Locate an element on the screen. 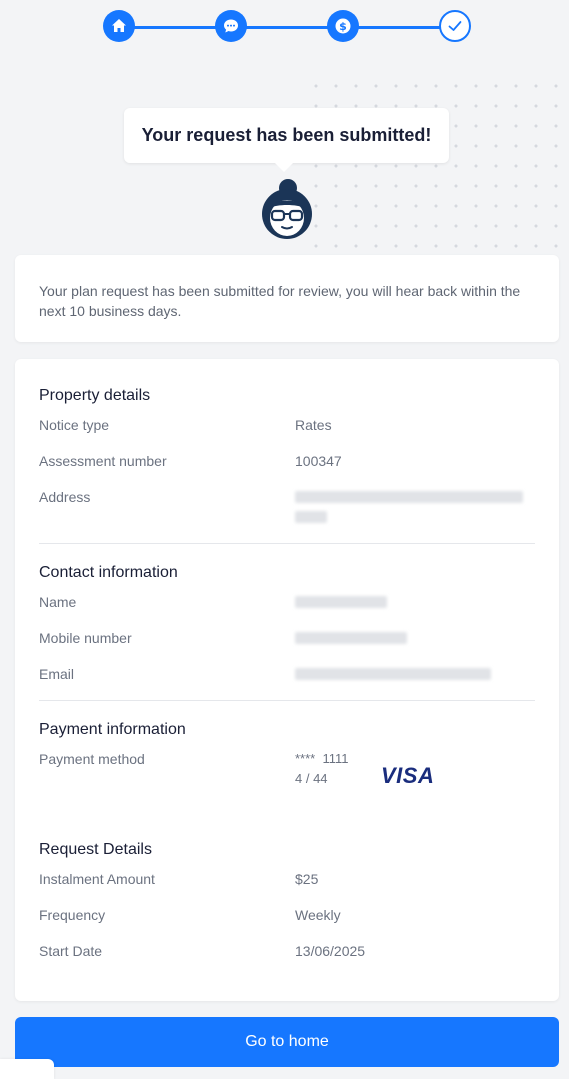 The width and height of the screenshot is (569, 1079). contact-title: Contact information is located at coordinates (108, 572).